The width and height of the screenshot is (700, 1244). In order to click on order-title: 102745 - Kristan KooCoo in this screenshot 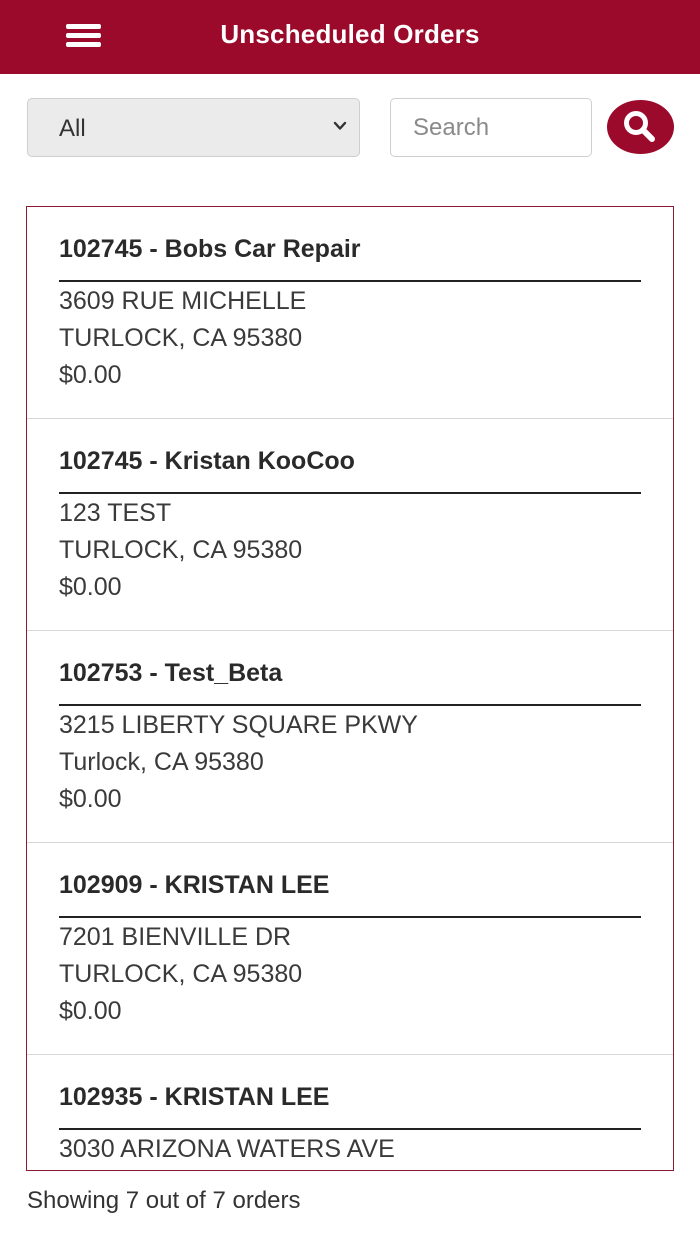, I will do `click(350, 470)`.